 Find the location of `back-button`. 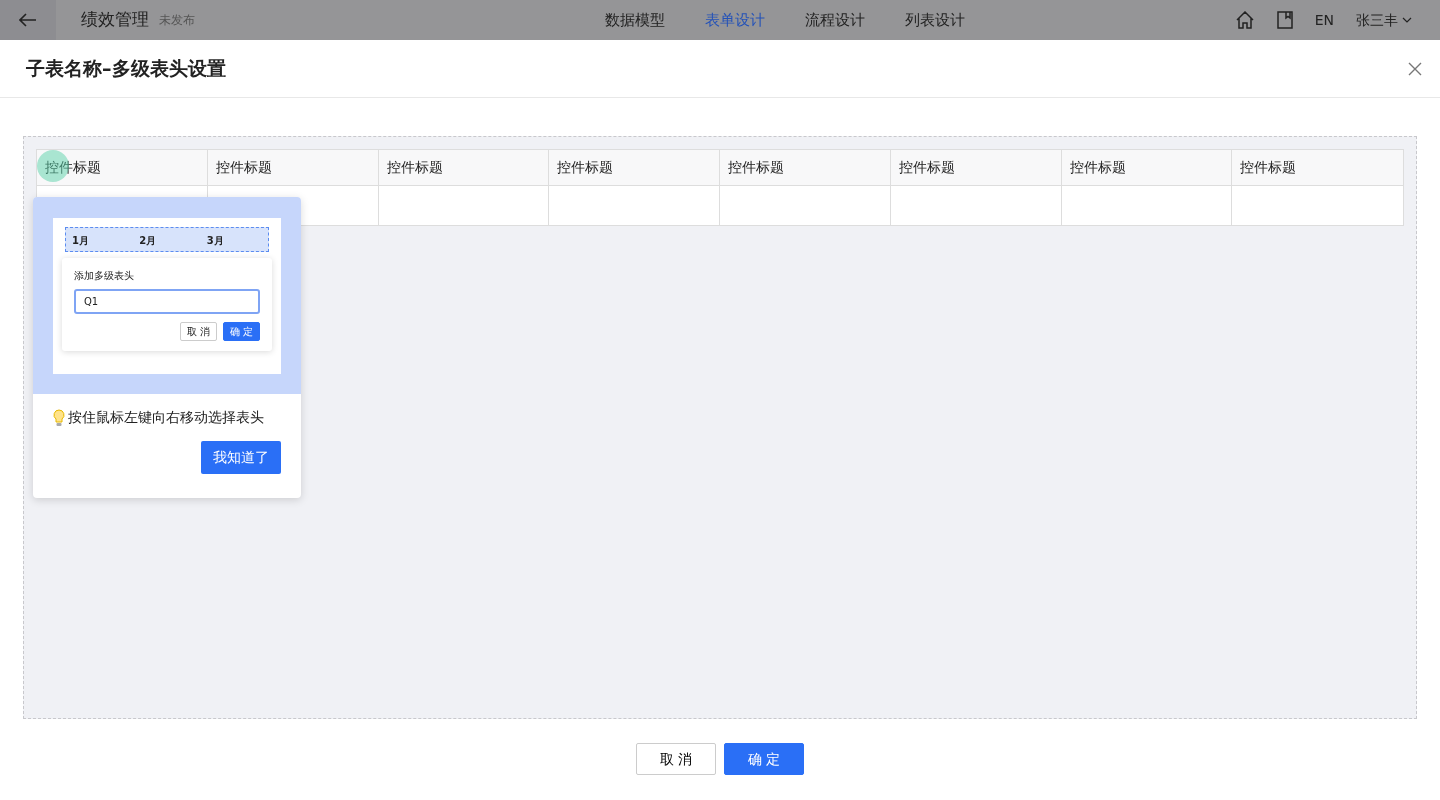

back-button is located at coordinates (28, 20).